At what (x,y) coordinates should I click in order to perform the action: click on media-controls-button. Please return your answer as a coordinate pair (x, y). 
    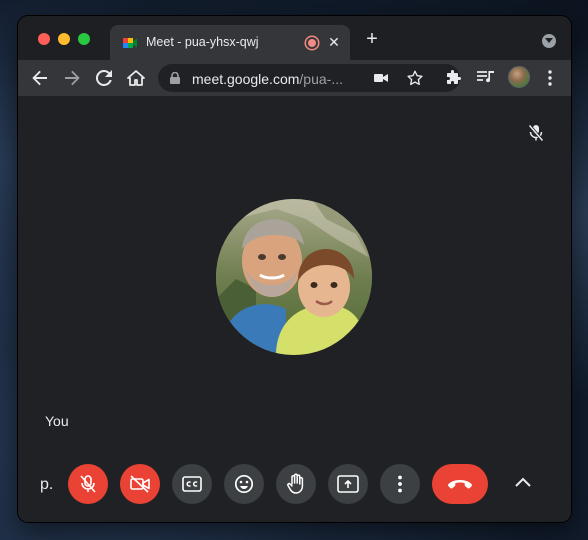
    Looking at the image, I should click on (486, 78).